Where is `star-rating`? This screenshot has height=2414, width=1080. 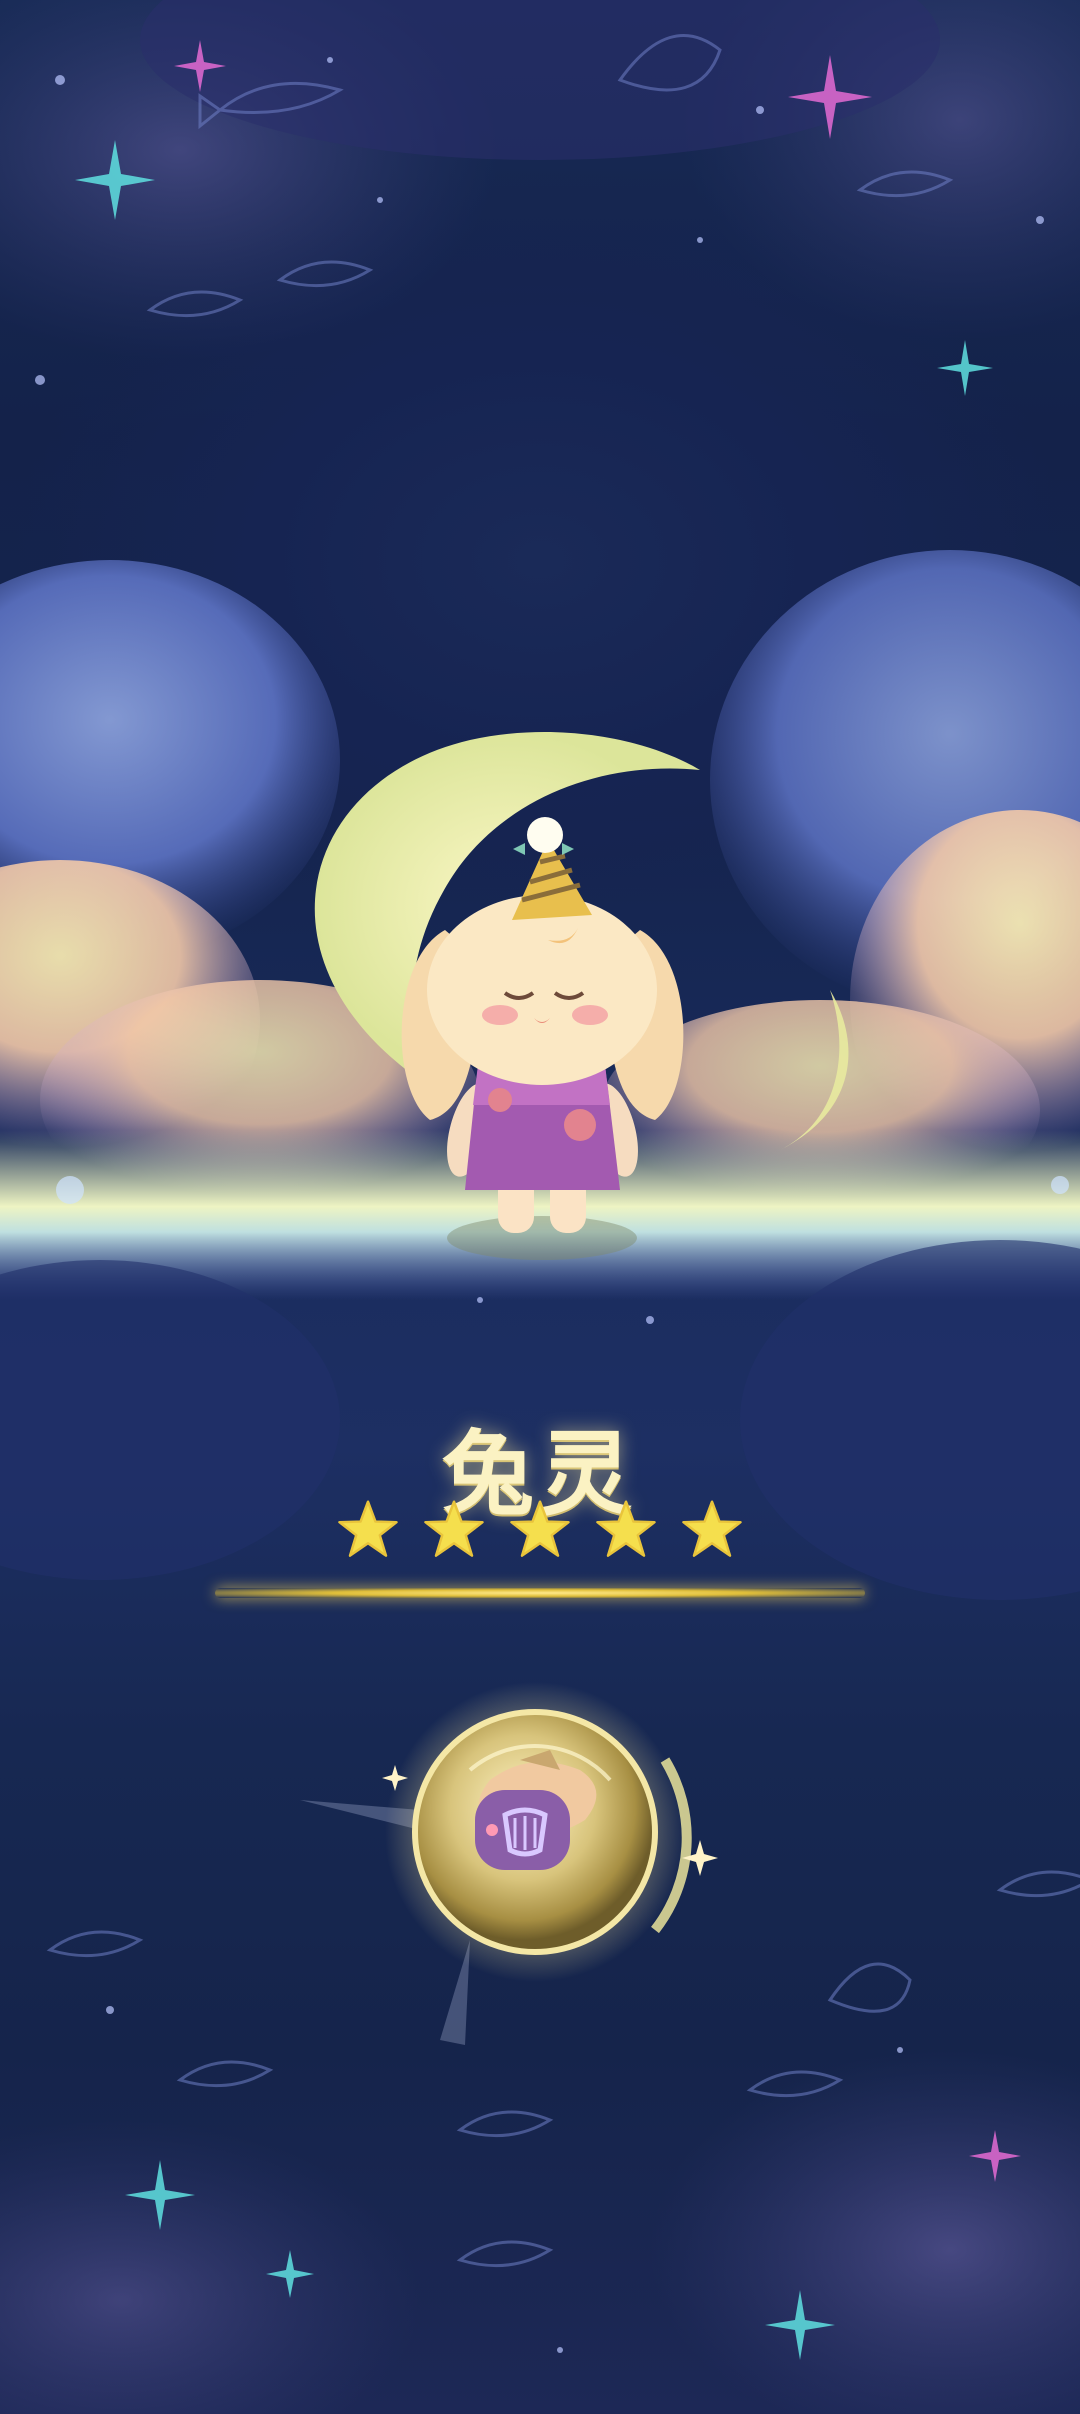
star-rating is located at coordinates (540, 1529).